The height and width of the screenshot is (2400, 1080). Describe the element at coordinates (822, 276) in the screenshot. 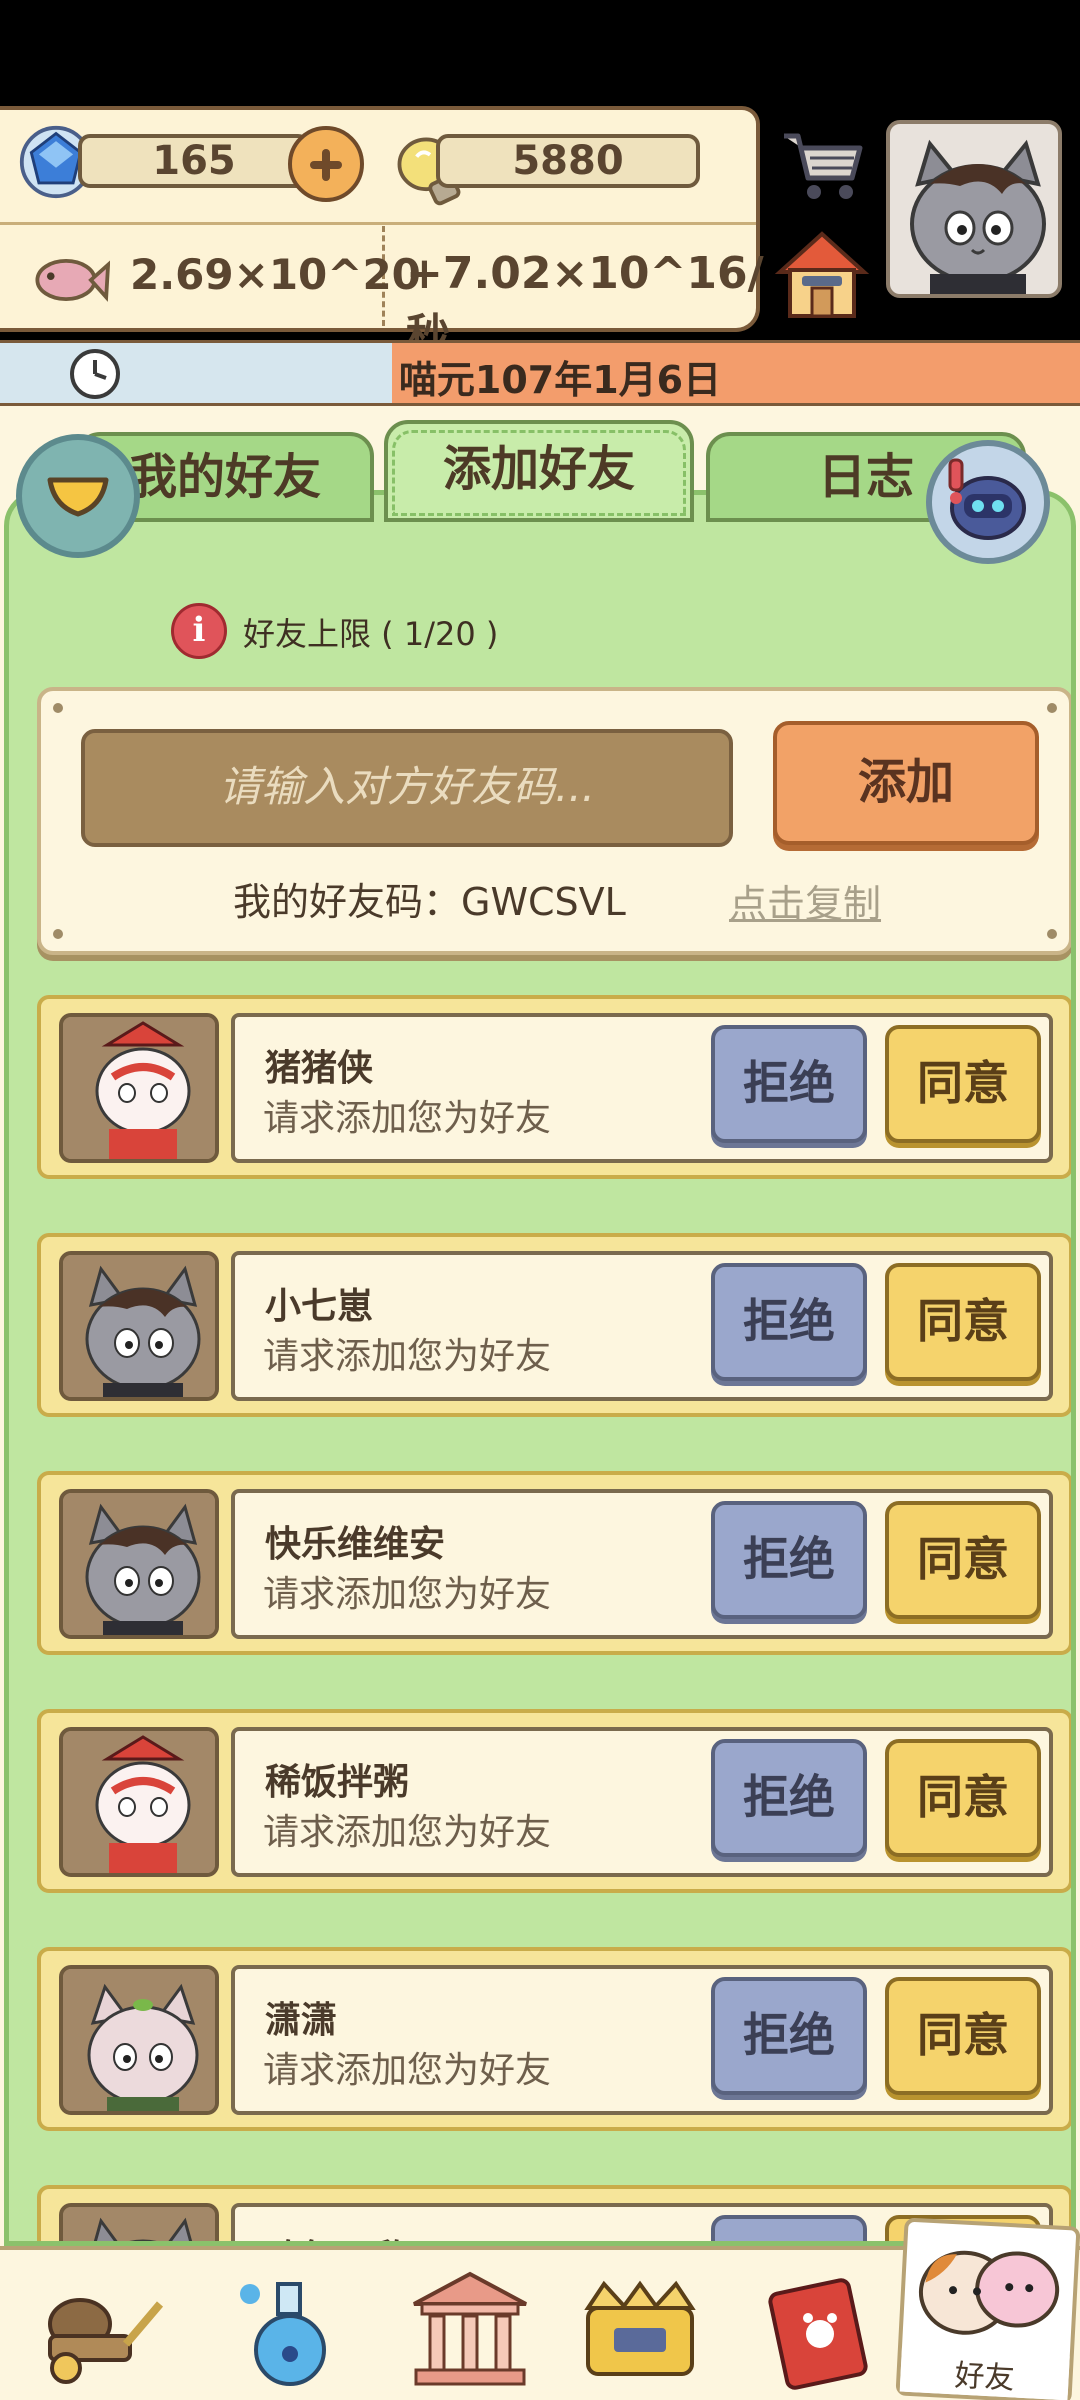

I see `house-icon` at that location.